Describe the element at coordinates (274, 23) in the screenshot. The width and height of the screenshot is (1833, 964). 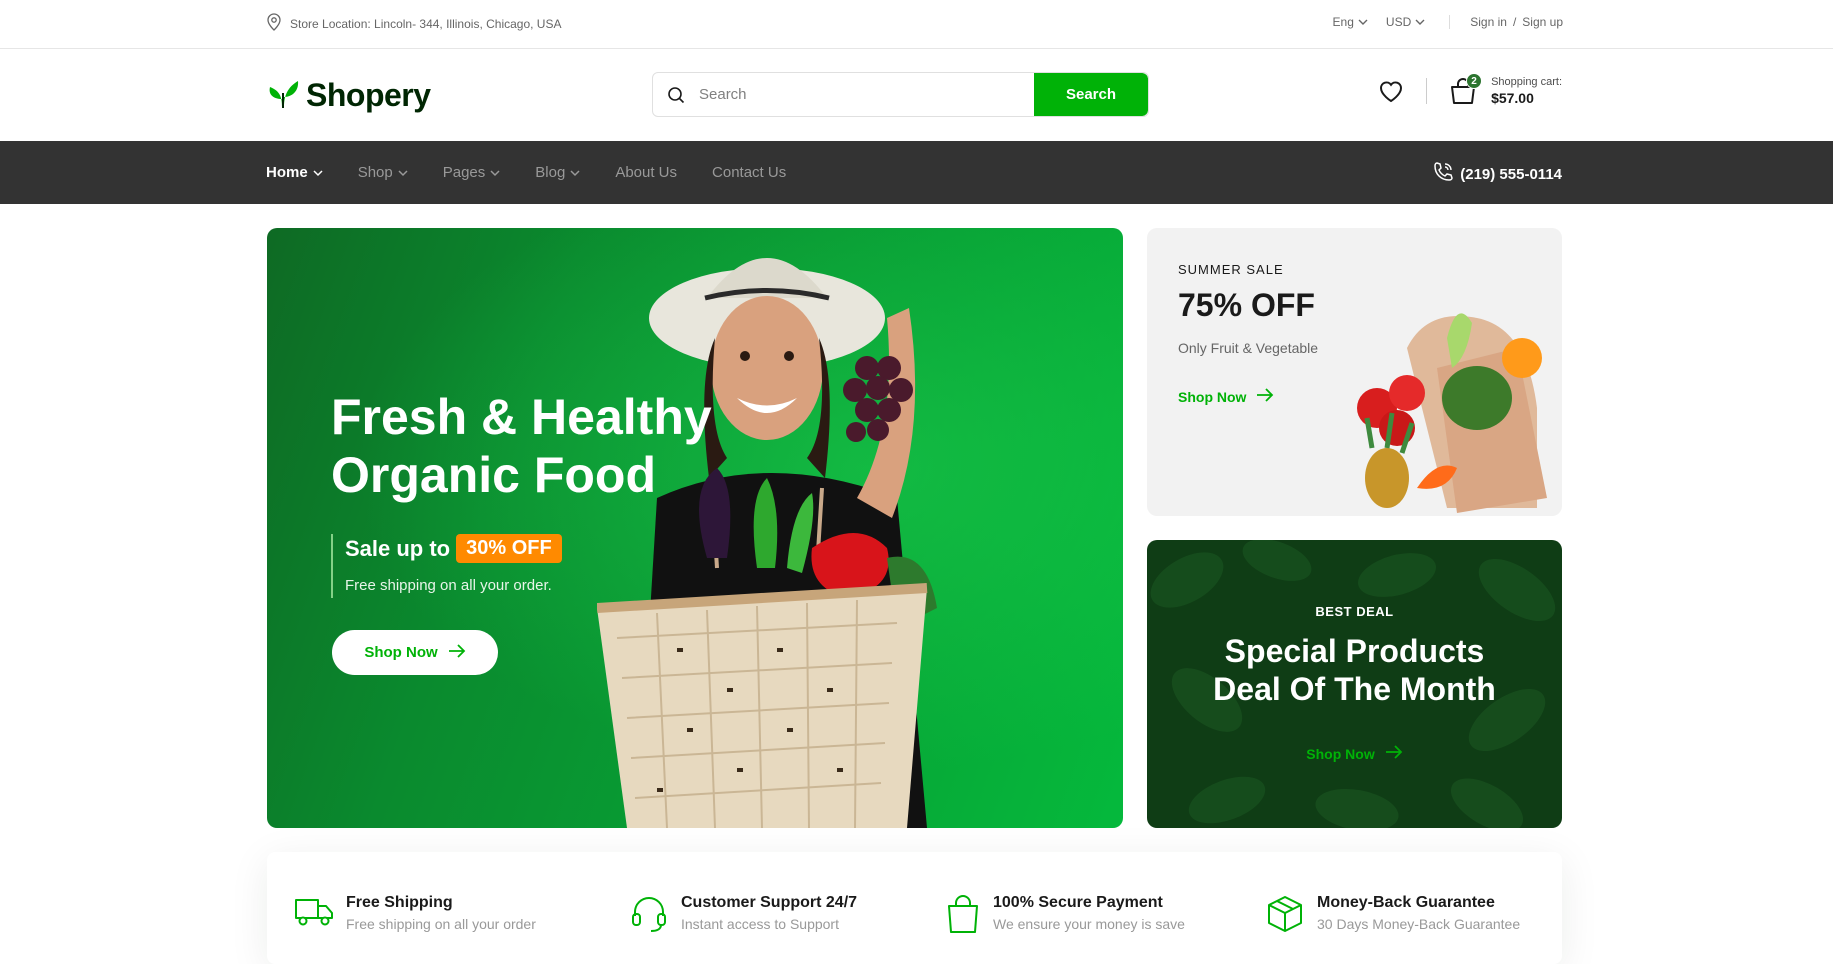
I see `map-pin-icon` at that location.